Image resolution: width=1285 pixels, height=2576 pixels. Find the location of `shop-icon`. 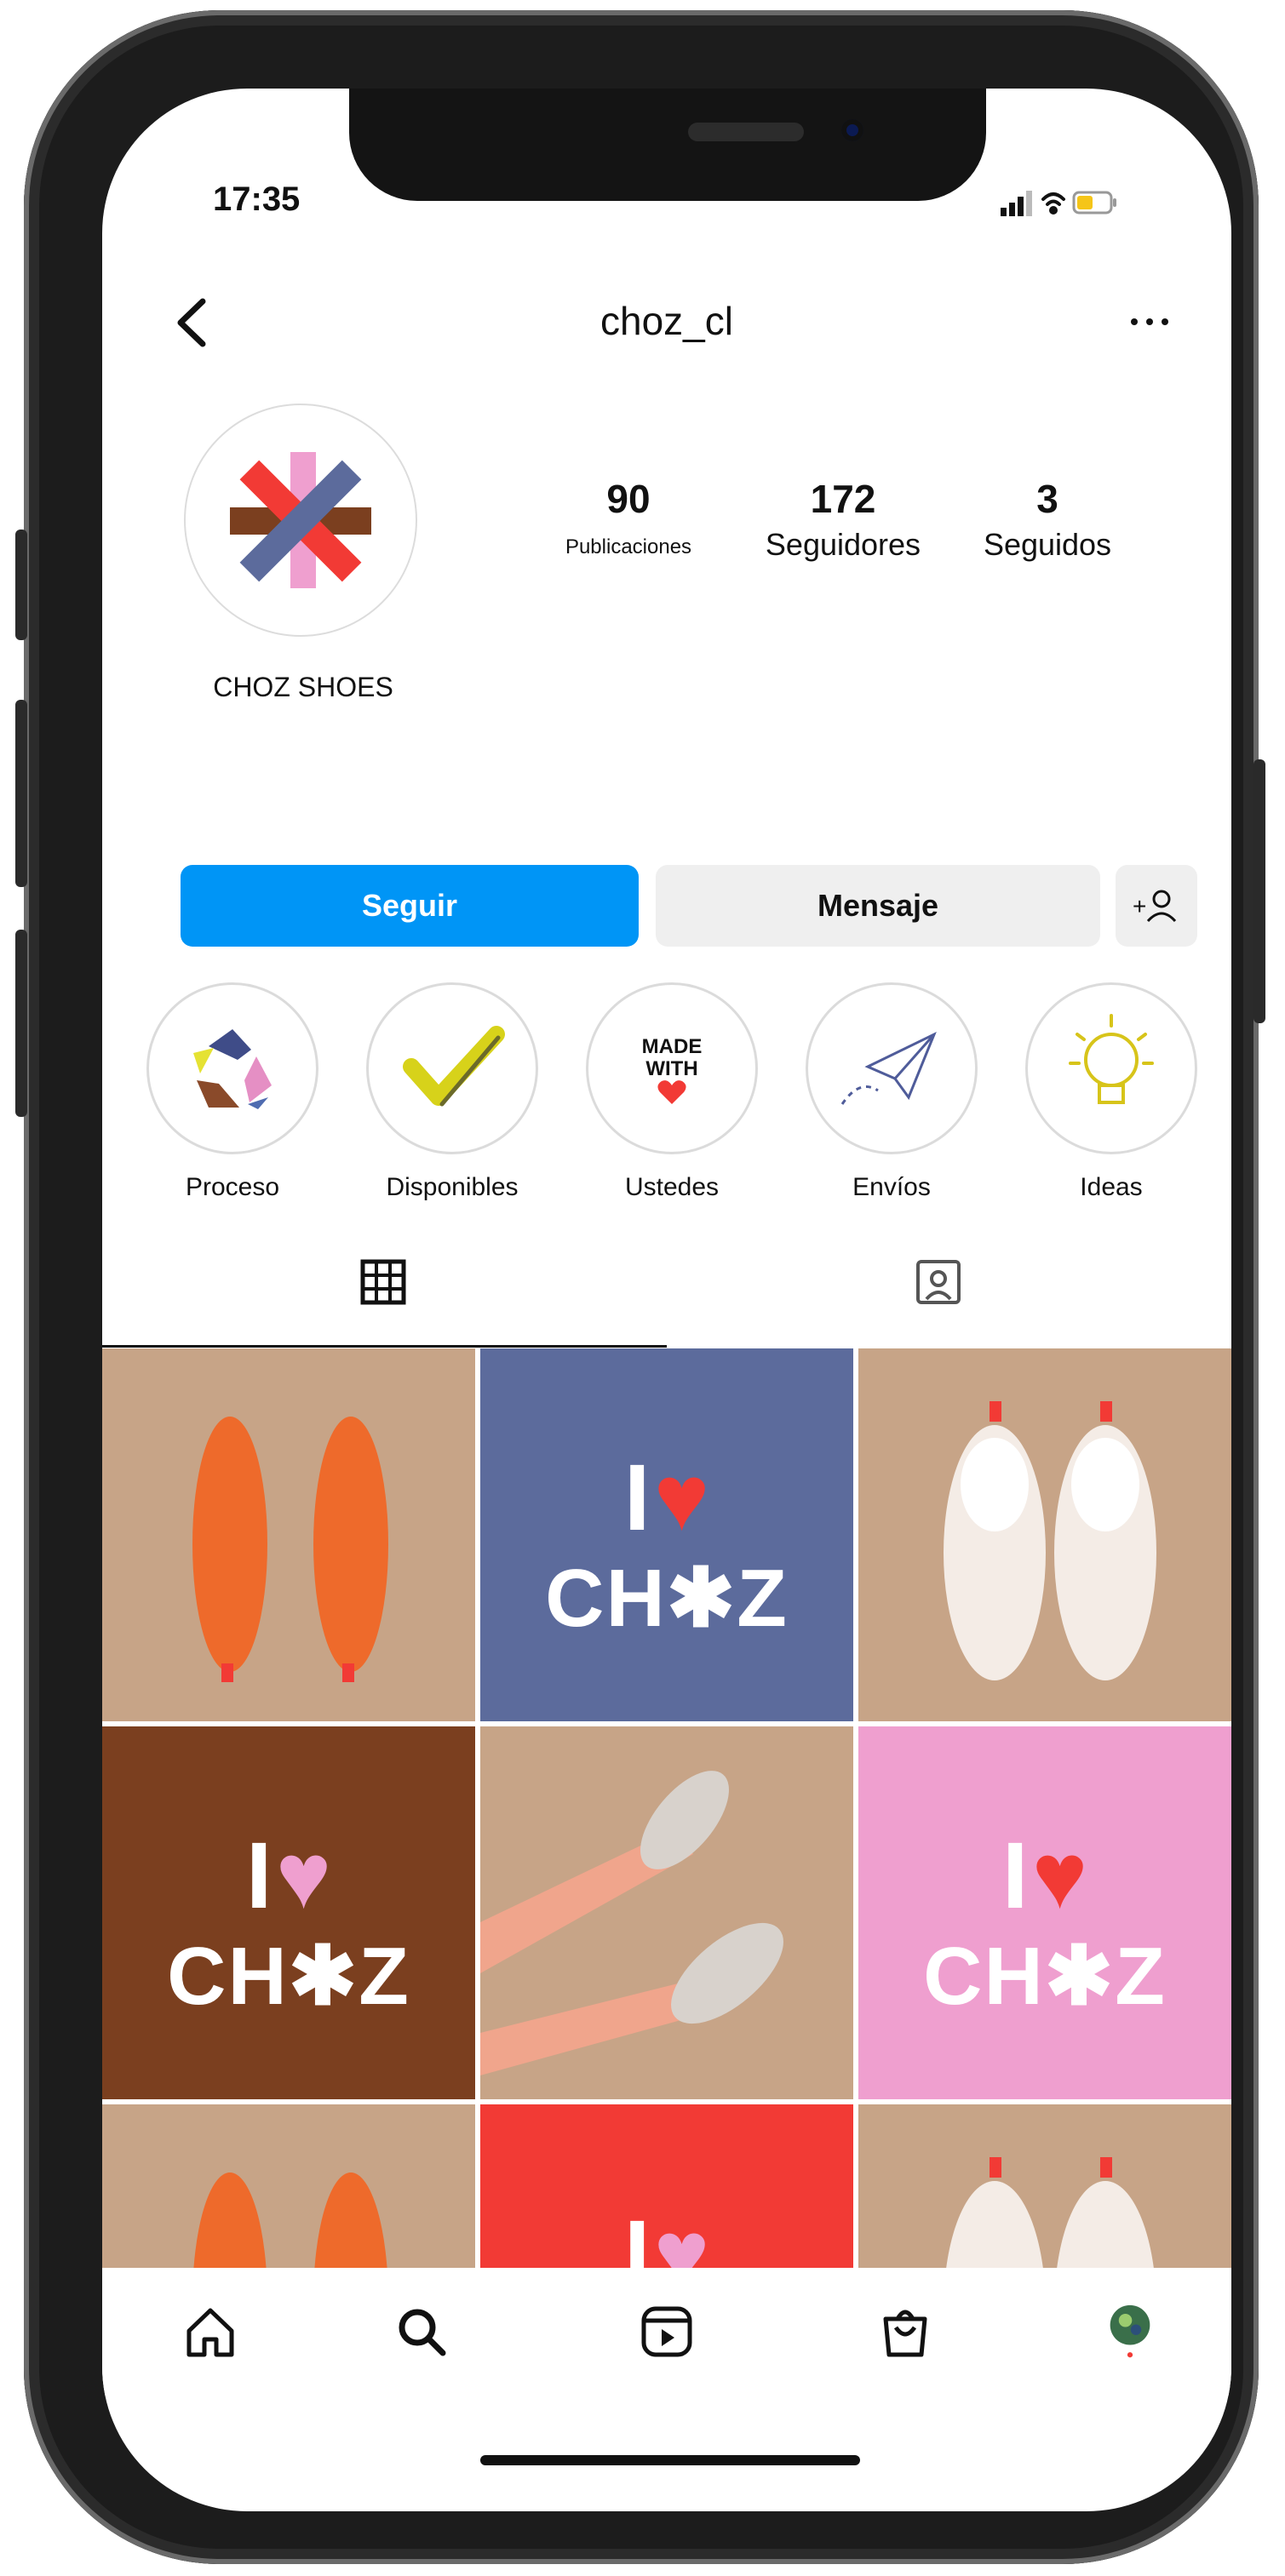

shop-icon is located at coordinates (905, 2331).